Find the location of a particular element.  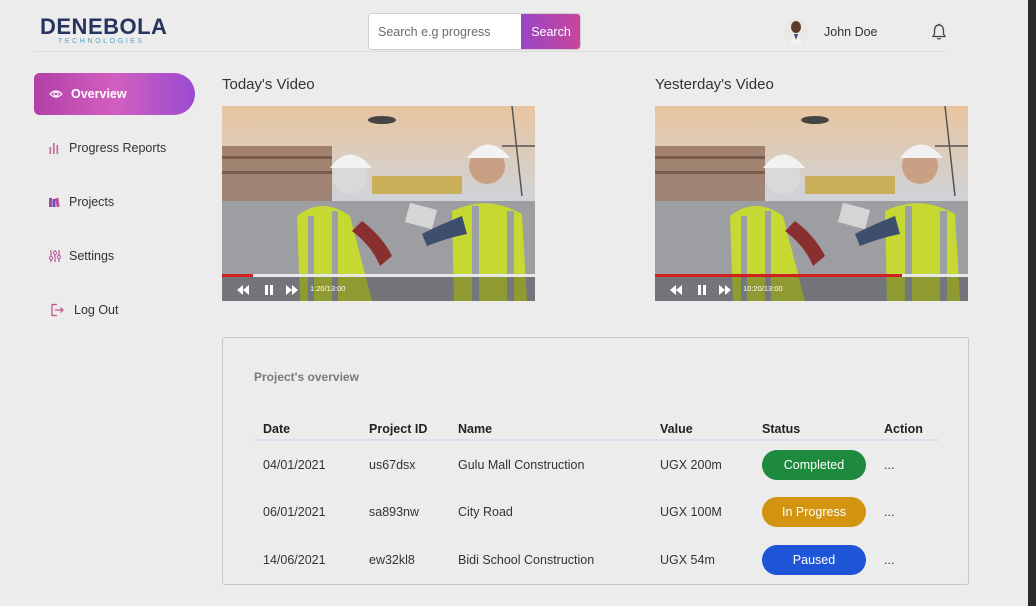

status-badge: Paused is located at coordinates (814, 560).